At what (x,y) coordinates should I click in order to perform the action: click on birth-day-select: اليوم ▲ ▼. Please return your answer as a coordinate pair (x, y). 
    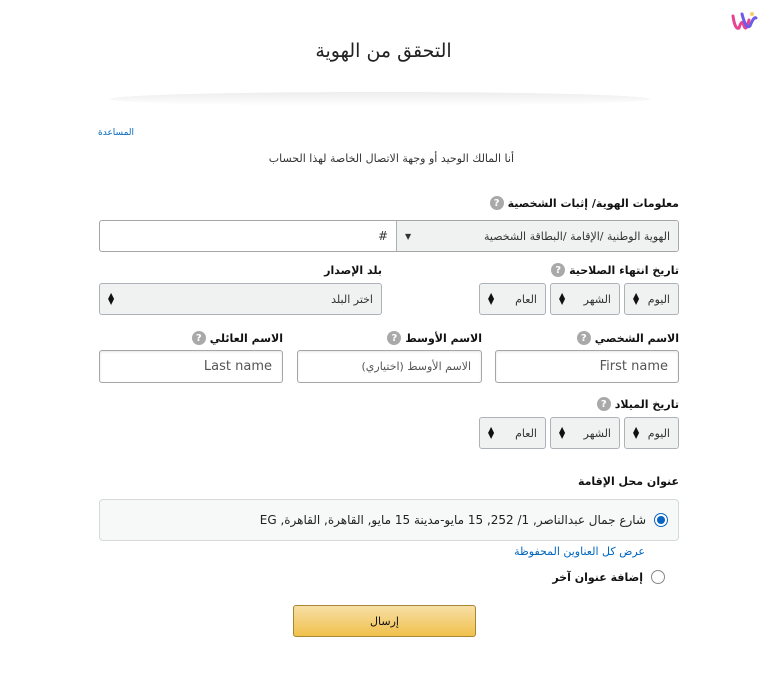
    Looking at the image, I should click on (651, 433).